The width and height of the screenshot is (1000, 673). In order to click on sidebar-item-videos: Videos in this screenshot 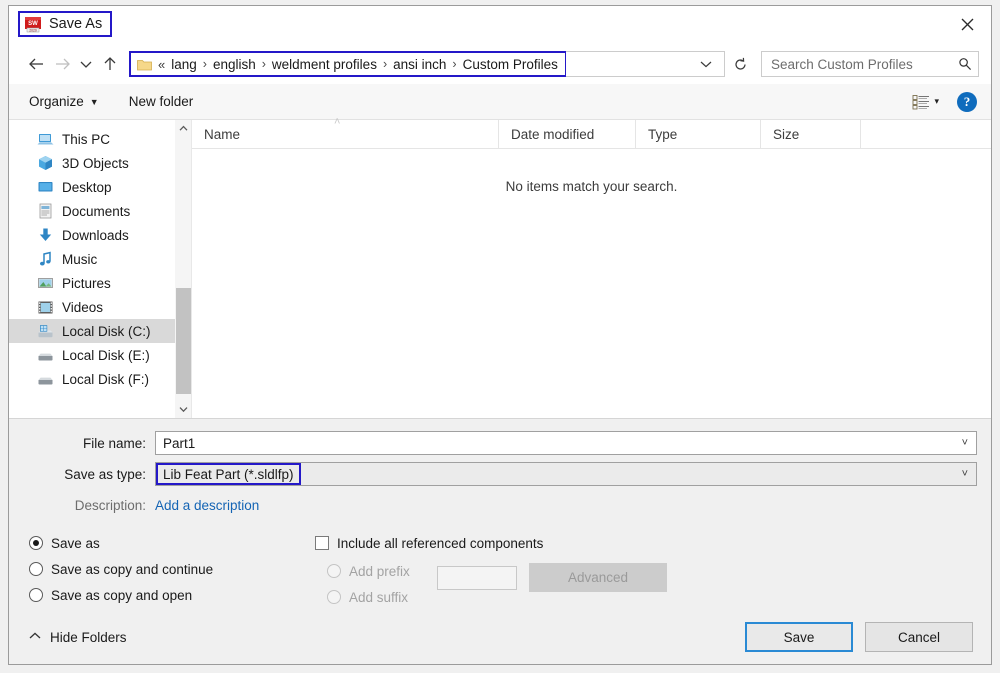, I will do `click(92, 307)`.